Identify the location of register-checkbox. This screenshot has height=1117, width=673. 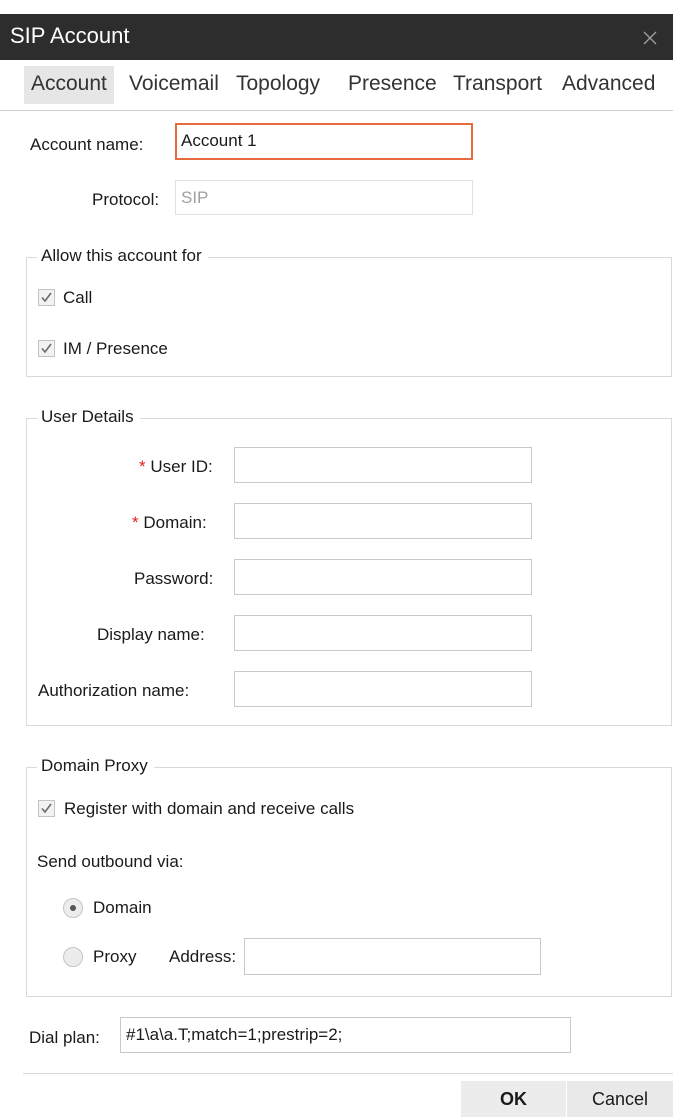
(46, 808).